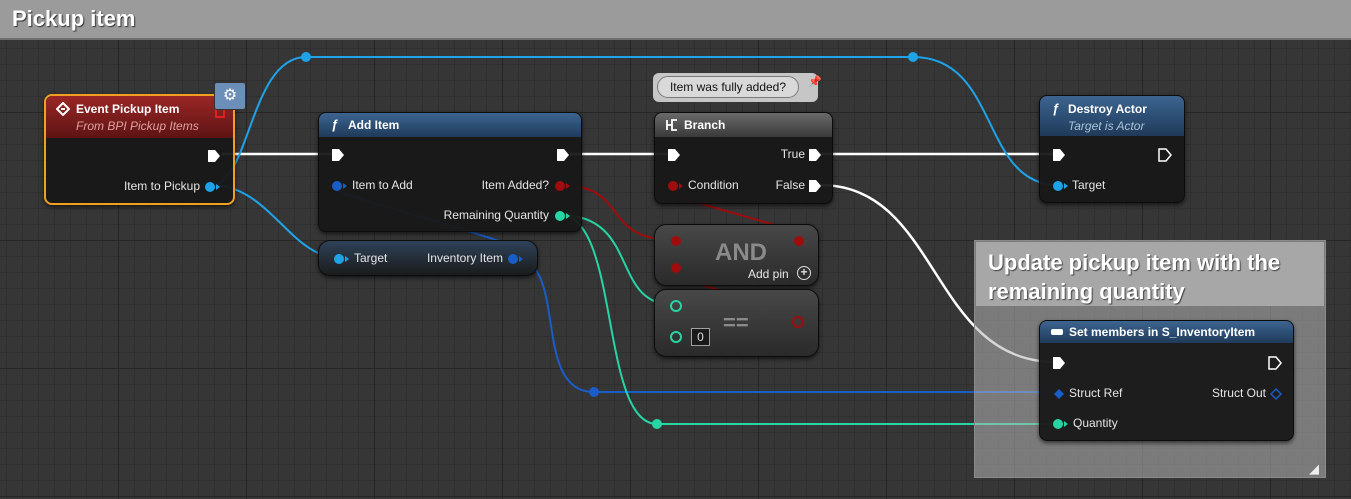 The height and width of the screenshot is (499, 1351). What do you see at coordinates (563, 216) in the screenshot?
I see `int-out-pin` at bounding box center [563, 216].